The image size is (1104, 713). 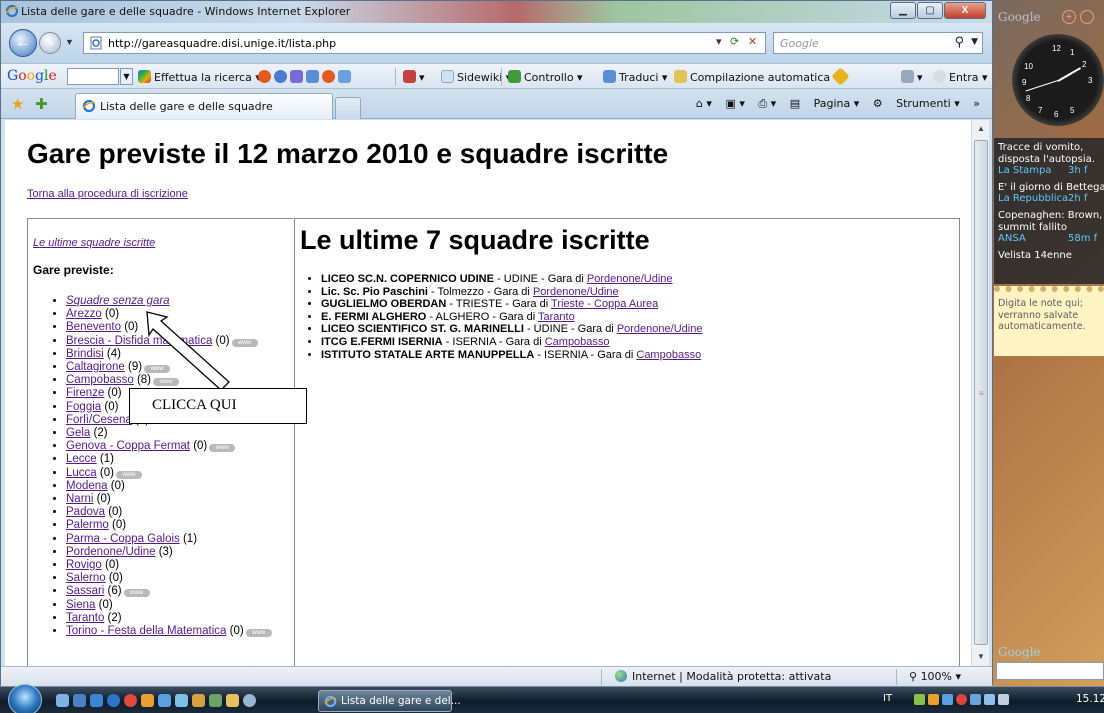 I want to click on sidebar-search-input, so click(x=1050, y=671).